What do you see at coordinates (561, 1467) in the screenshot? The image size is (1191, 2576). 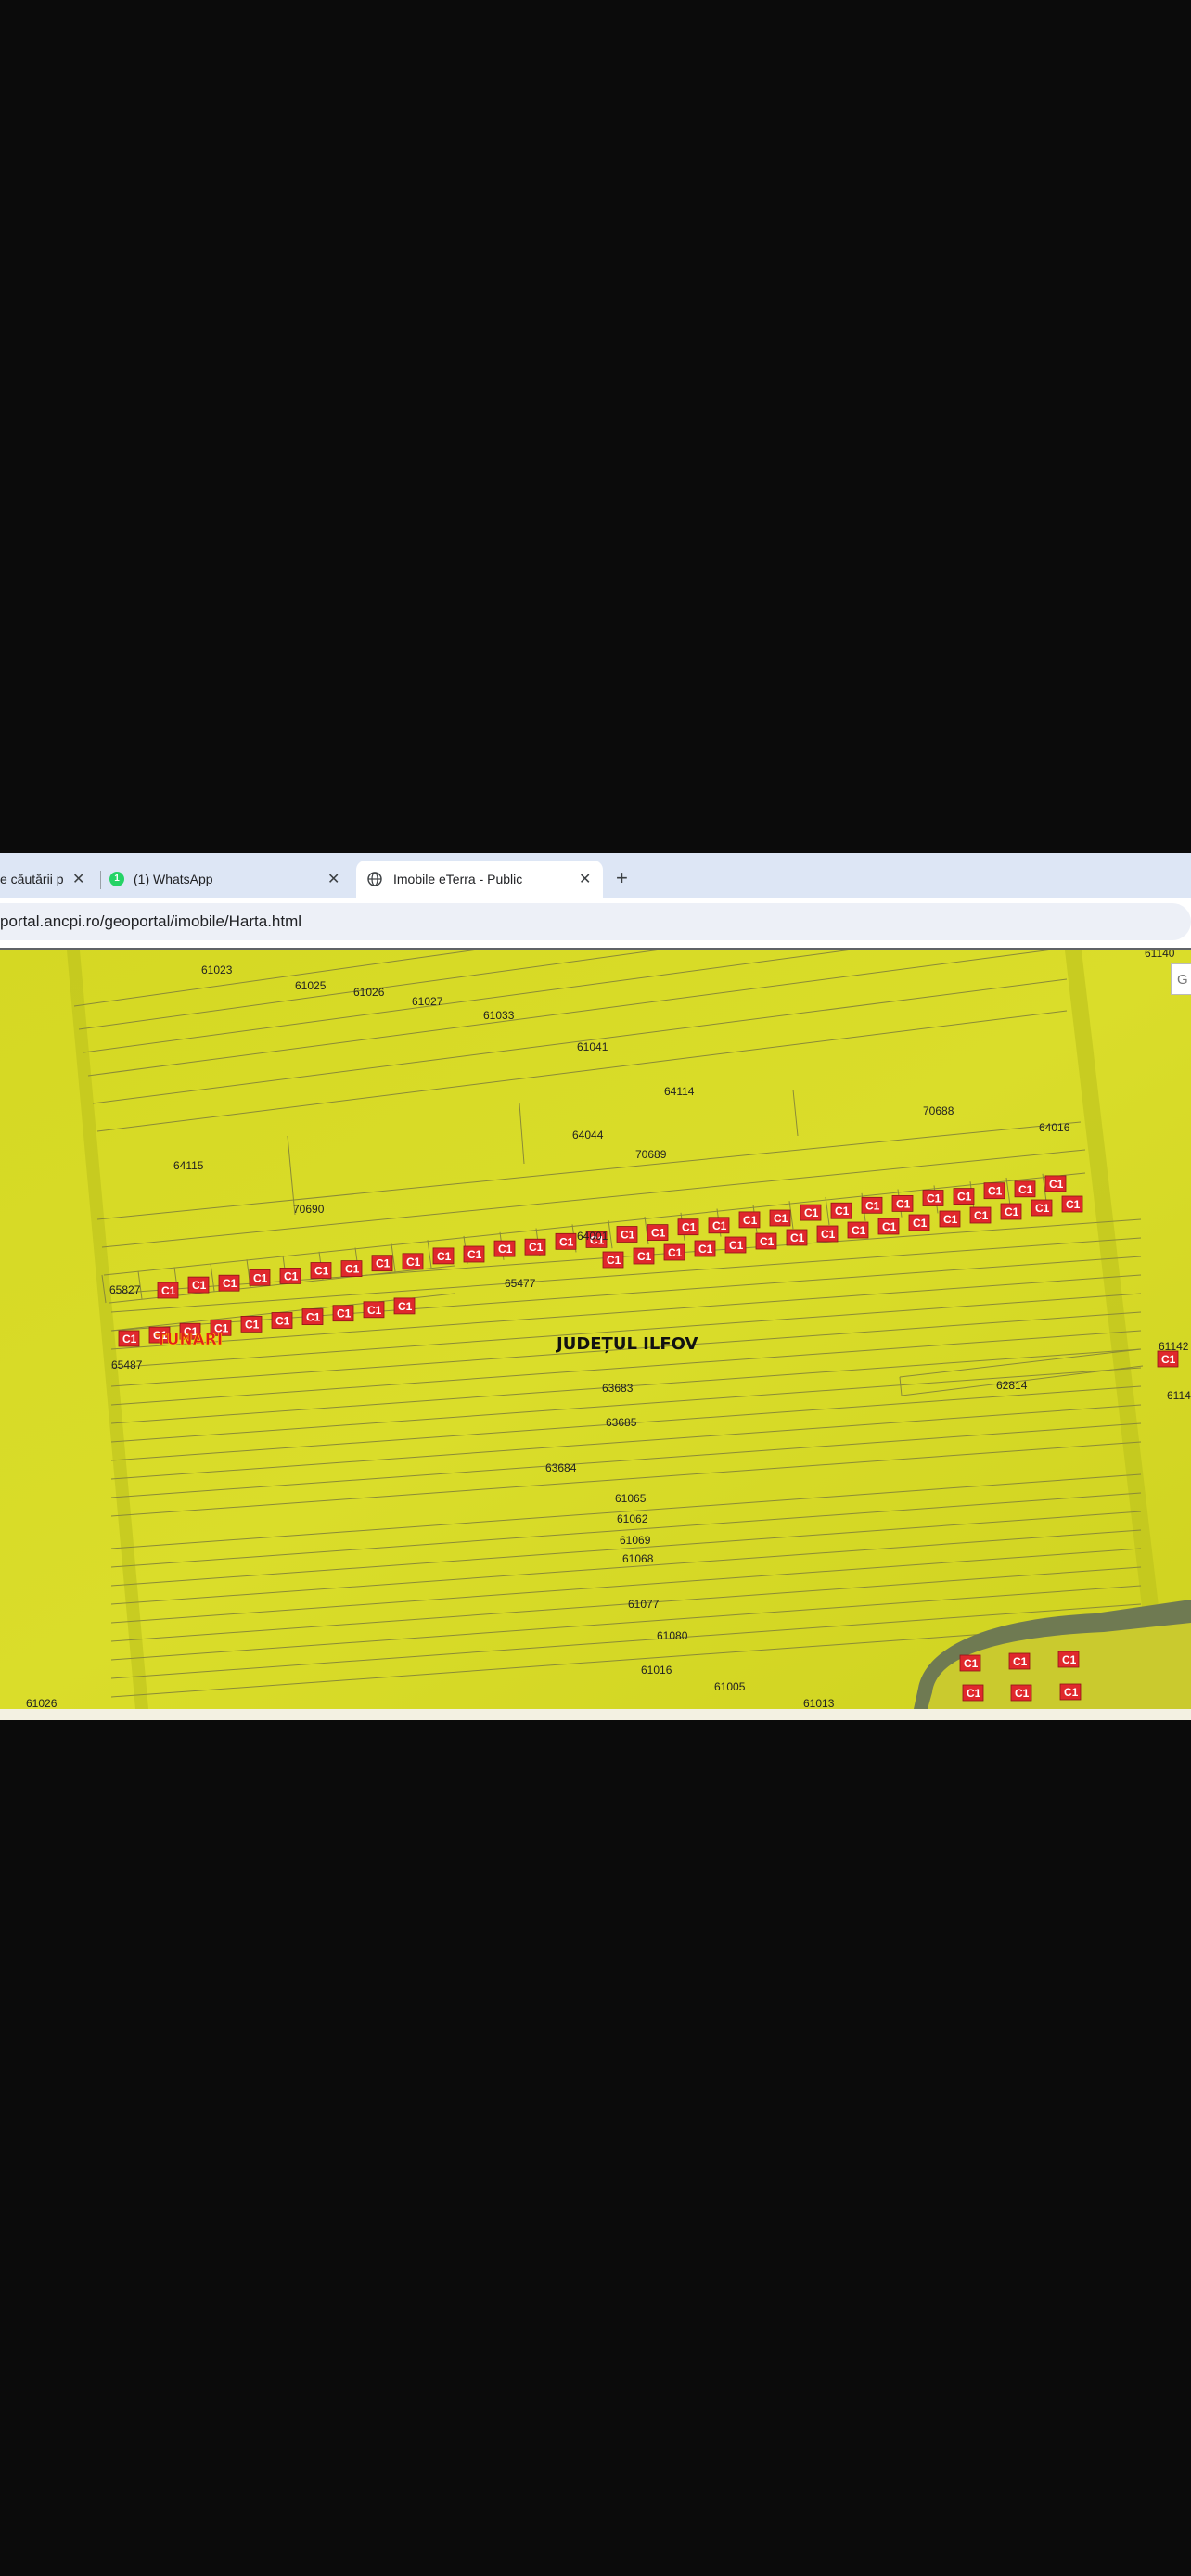 I see `parcel-label: 63684` at bounding box center [561, 1467].